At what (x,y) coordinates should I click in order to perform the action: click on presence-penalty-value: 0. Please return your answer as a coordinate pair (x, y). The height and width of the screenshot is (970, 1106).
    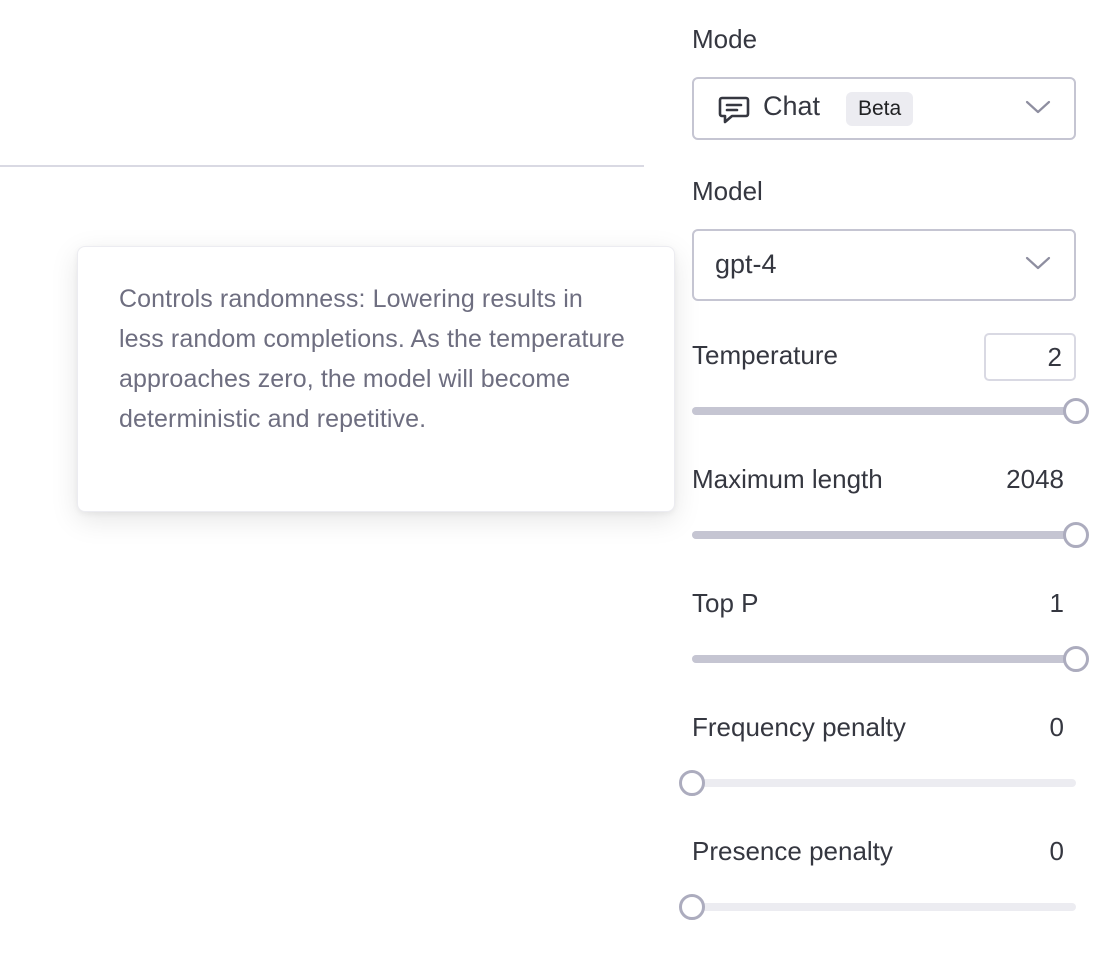
    Looking at the image, I should click on (1057, 851).